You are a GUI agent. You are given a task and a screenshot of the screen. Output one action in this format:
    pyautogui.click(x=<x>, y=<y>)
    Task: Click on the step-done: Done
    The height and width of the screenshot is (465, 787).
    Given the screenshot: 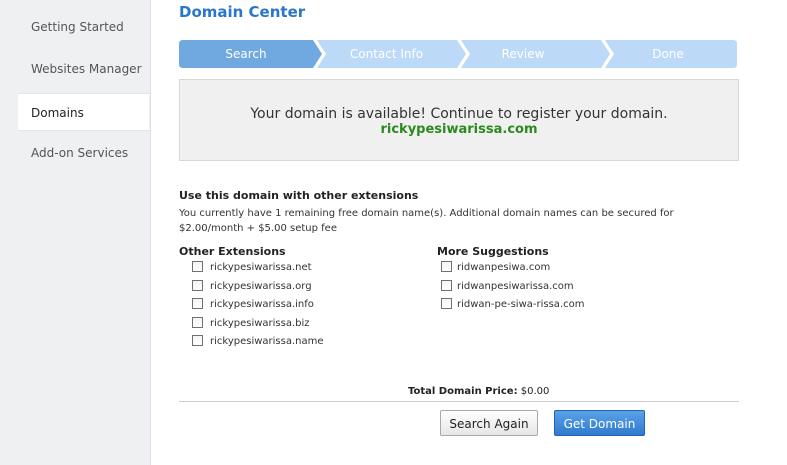 What is the action you would take?
    pyautogui.click(x=668, y=54)
    